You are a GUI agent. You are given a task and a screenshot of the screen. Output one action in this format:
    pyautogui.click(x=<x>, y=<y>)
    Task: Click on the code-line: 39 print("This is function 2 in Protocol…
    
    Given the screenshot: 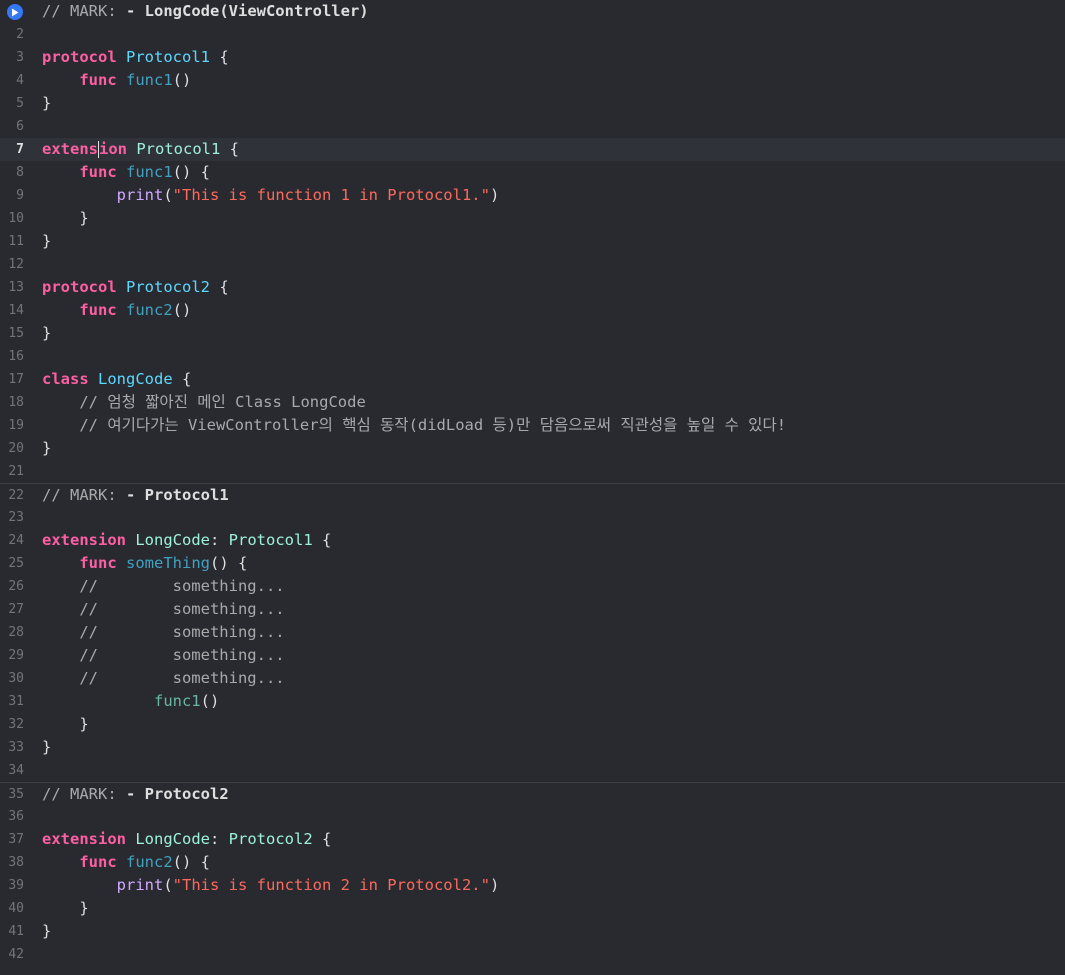 What is the action you would take?
    pyautogui.click(x=532, y=885)
    